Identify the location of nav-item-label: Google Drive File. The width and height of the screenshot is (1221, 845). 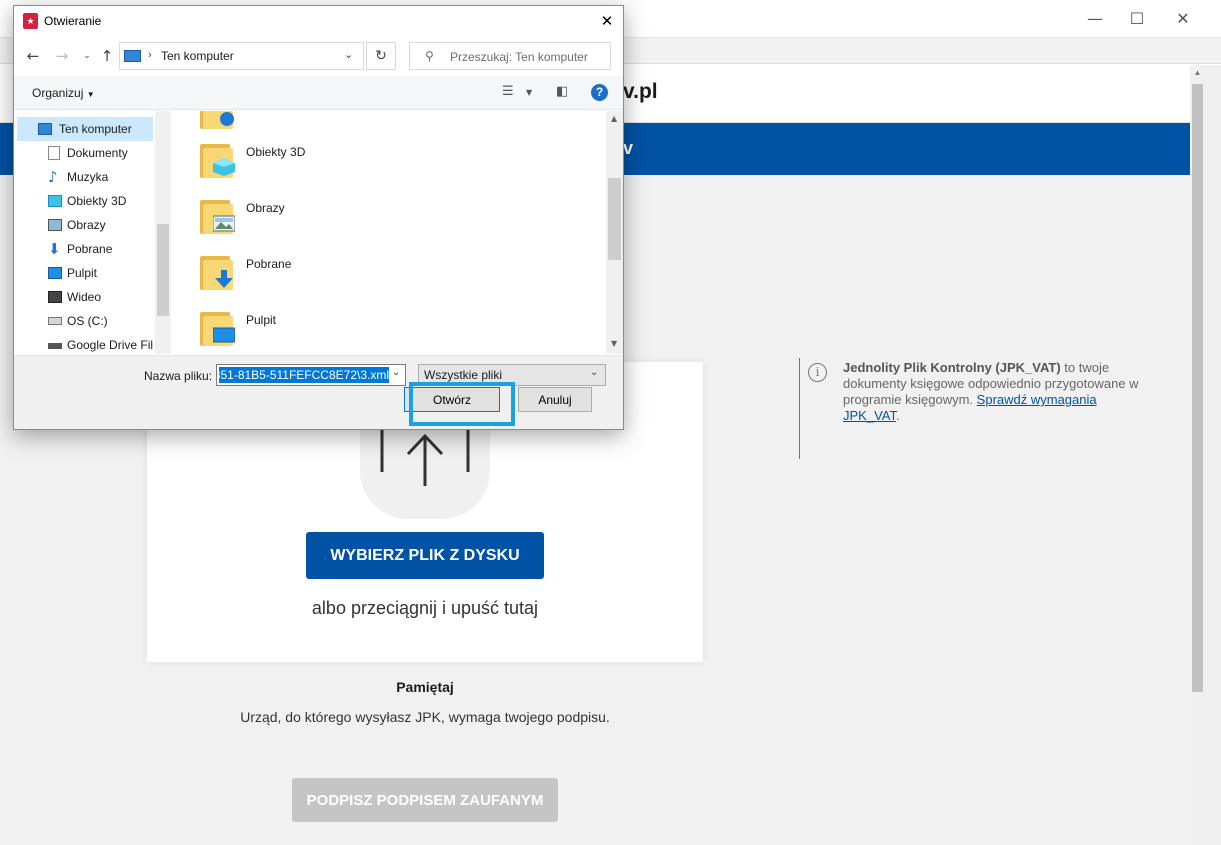
(110, 345).